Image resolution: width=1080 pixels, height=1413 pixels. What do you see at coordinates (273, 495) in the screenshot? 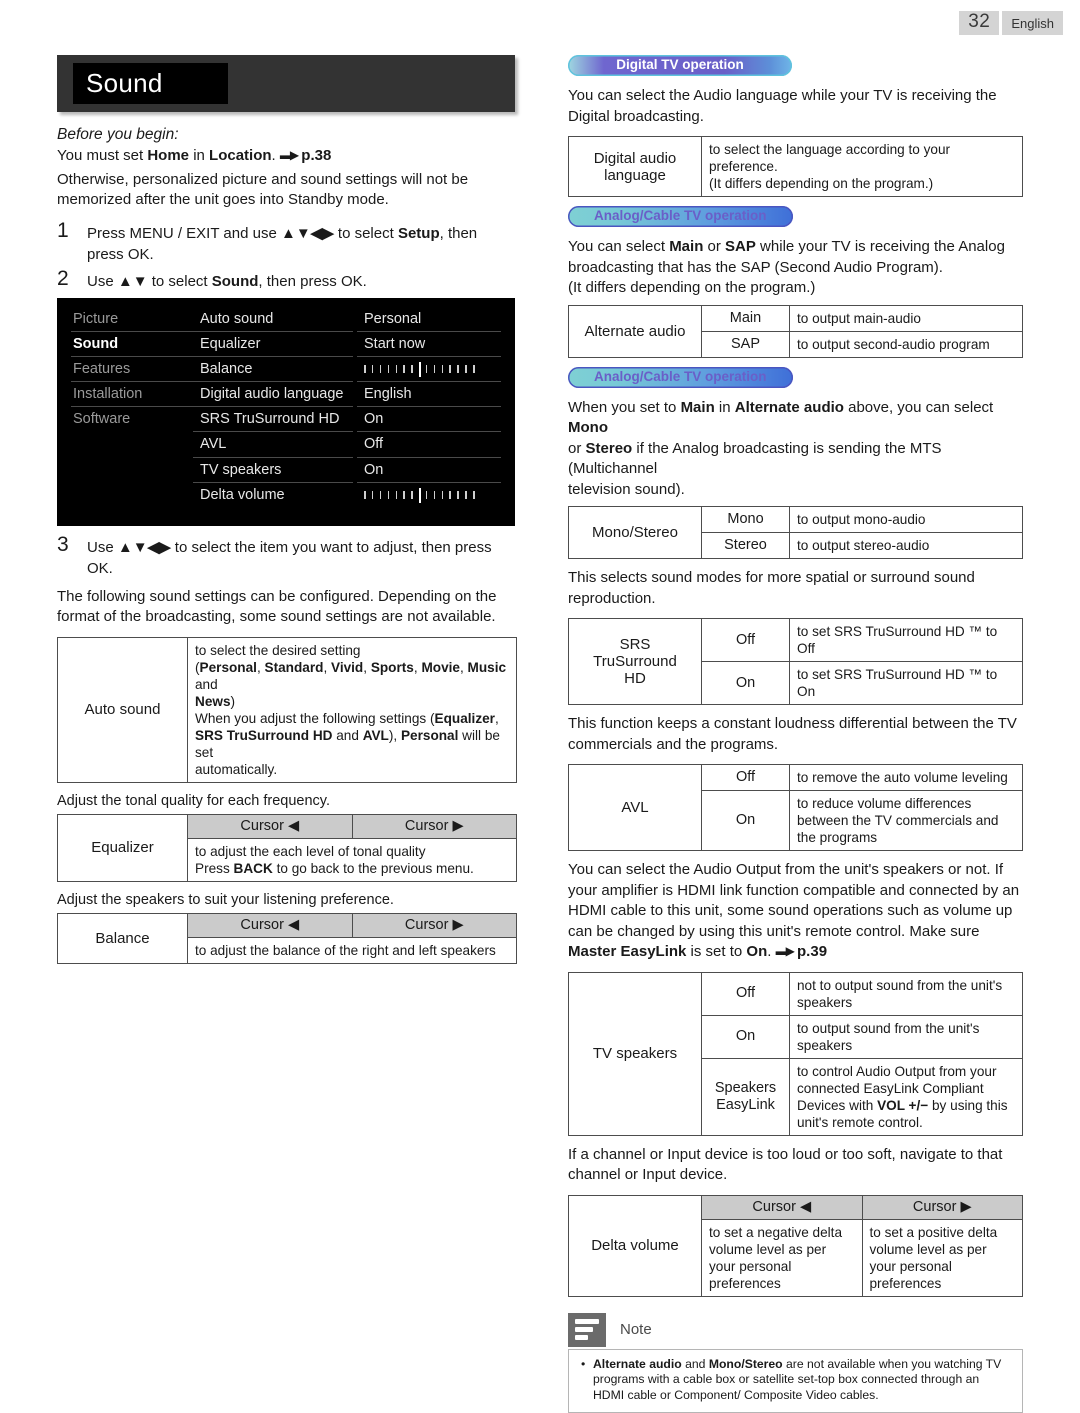
I see `osd-item-delta-volume: Delta volume` at bounding box center [273, 495].